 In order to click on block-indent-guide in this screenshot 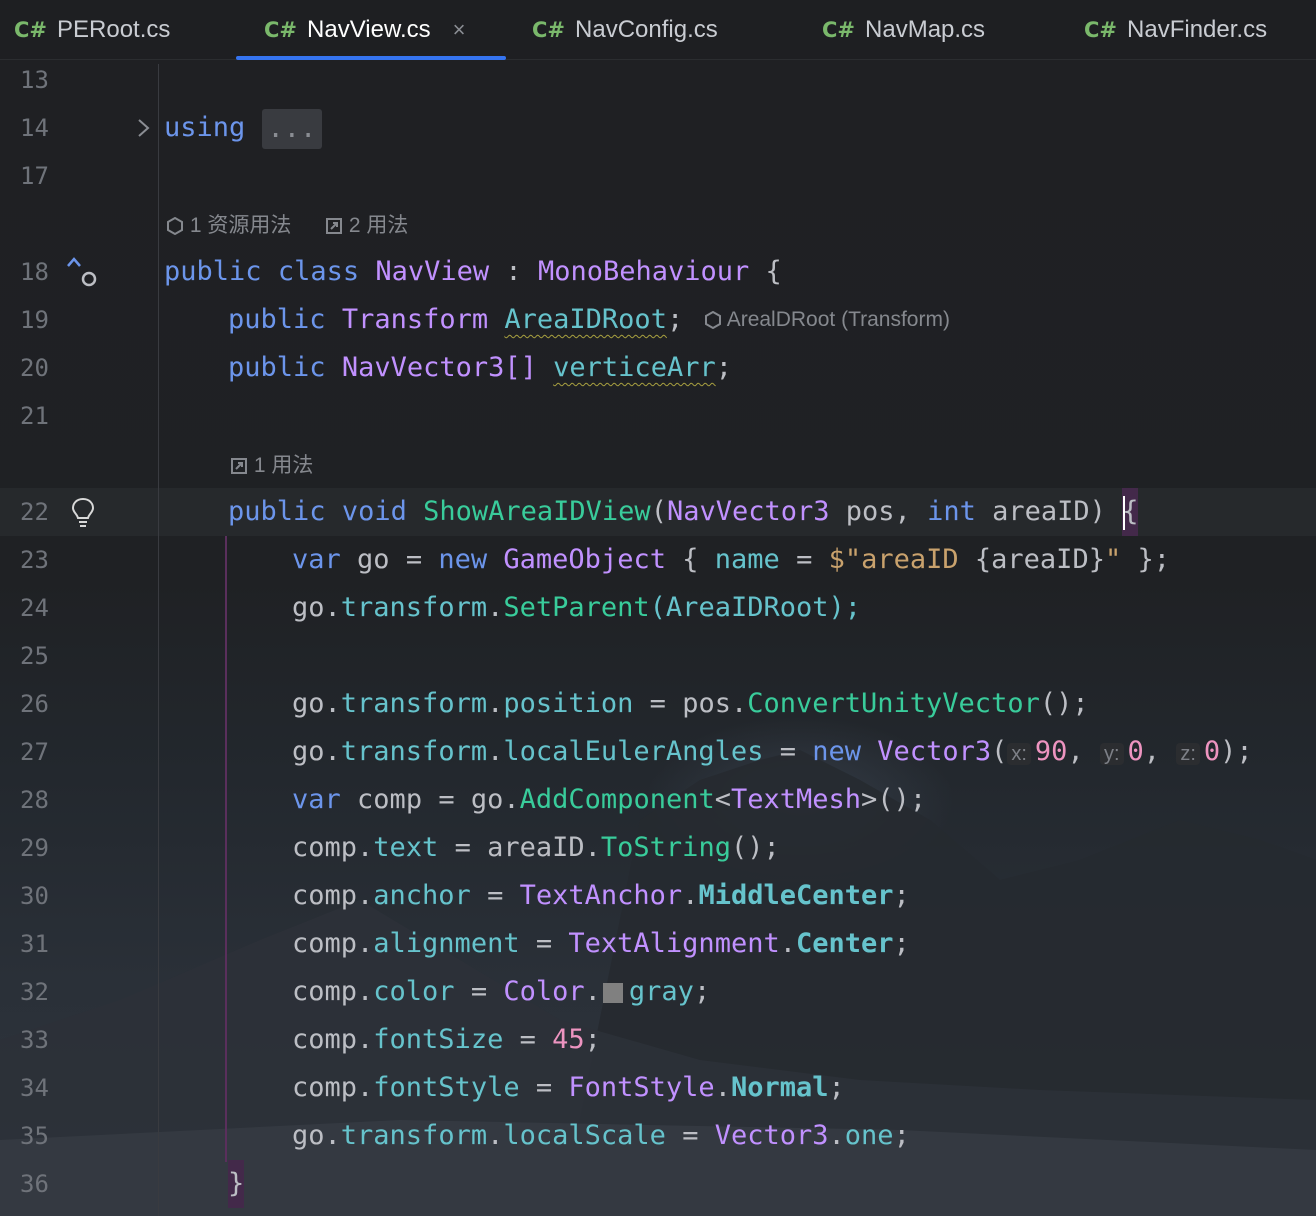, I will do `click(226, 849)`.